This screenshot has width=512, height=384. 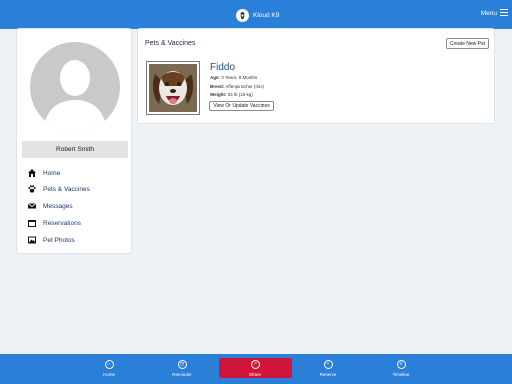 I want to click on age-value: 3 Years, 8 Months, so click(x=239, y=77).